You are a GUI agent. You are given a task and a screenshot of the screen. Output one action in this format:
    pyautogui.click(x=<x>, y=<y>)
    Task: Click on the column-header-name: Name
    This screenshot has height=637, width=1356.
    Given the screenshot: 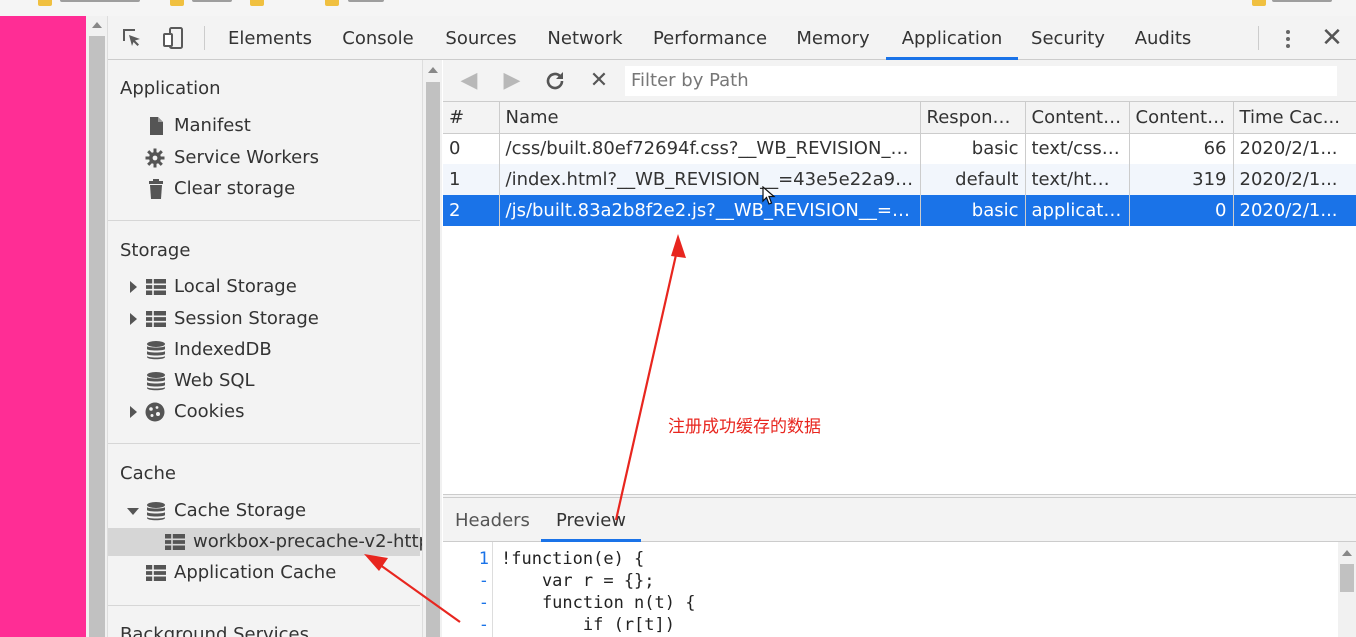 What is the action you would take?
    pyautogui.click(x=710, y=118)
    